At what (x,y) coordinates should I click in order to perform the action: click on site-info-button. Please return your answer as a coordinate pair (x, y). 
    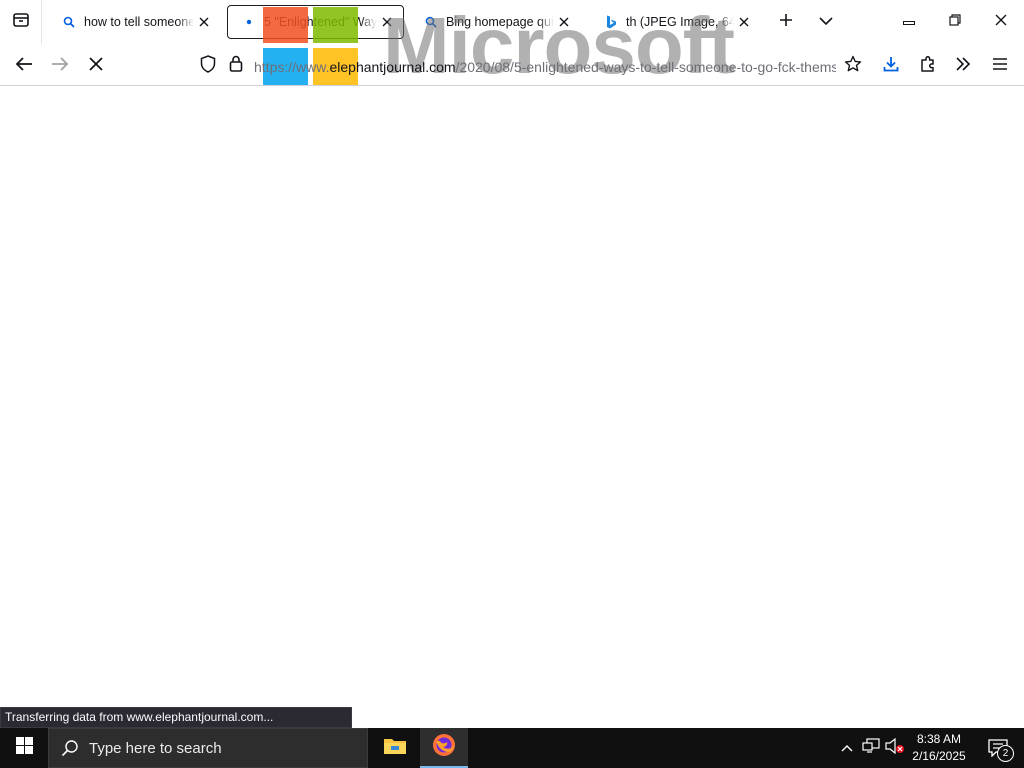
    Looking at the image, I should click on (236, 66).